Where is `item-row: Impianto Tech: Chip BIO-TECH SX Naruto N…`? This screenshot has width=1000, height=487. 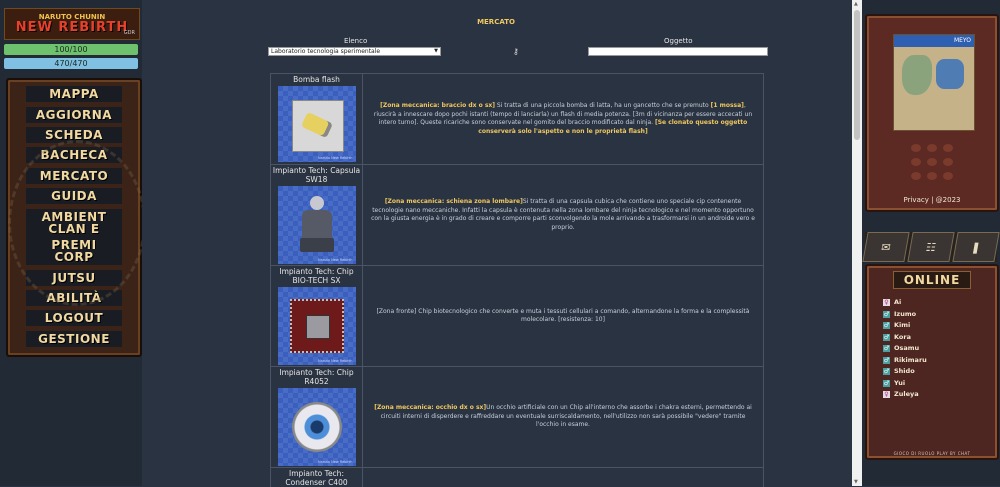
item-row: Impianto Tech: Chip BIO-TECH SX Naruto N… is located at coordinates (517, 316).